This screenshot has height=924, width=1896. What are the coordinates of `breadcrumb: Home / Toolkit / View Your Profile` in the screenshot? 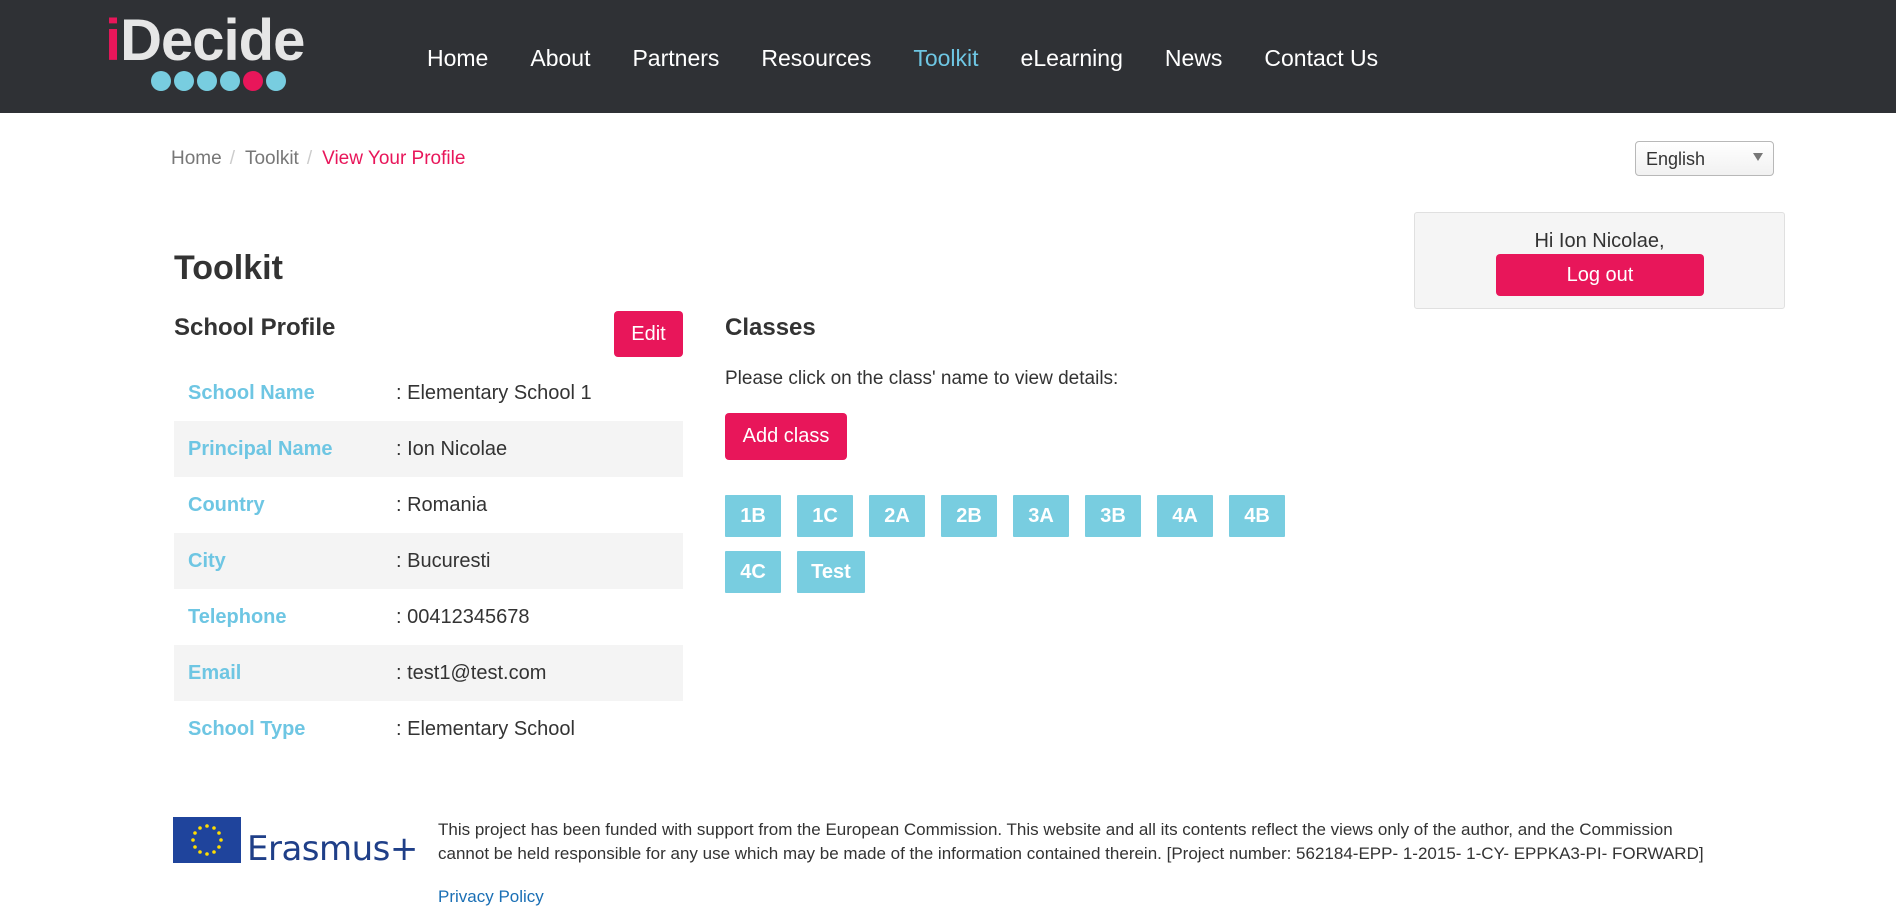 It's located at (318, 159).